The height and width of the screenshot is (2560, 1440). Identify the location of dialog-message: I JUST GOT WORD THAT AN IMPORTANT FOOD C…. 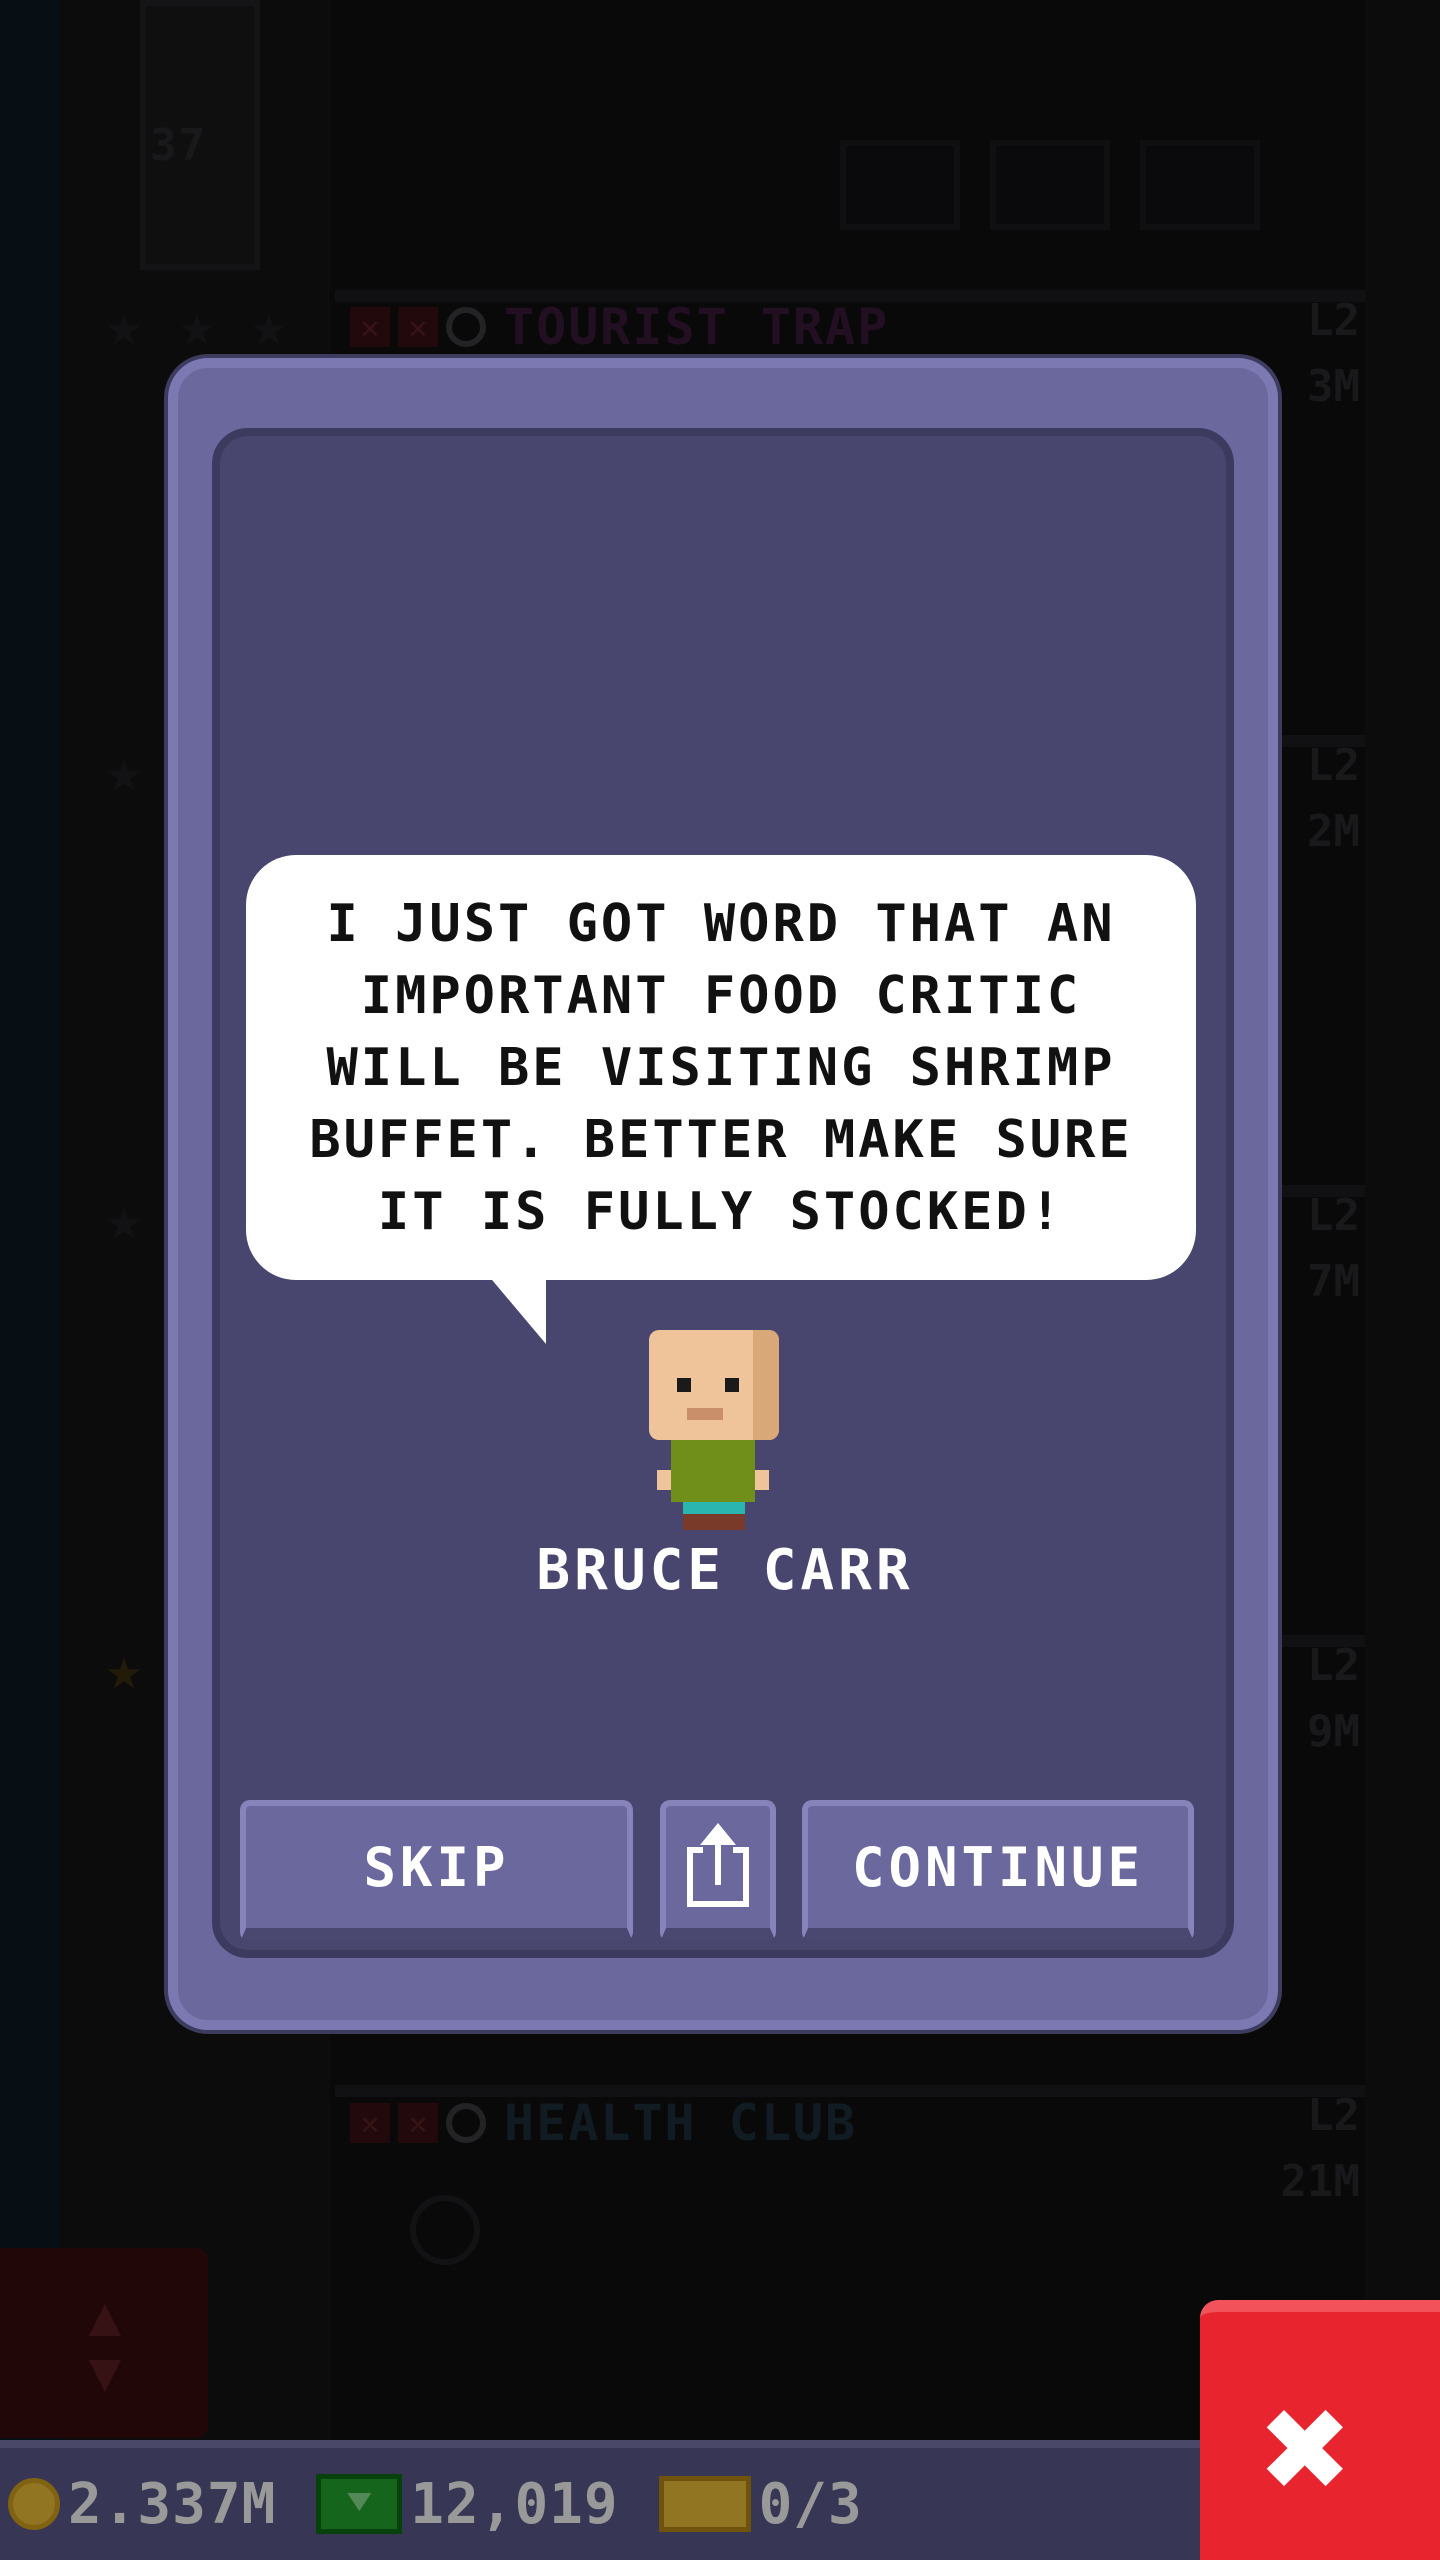
(721, 1067).